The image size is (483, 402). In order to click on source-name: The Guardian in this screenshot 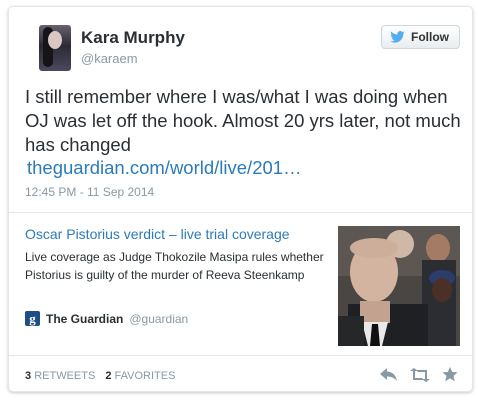, I will do `click(85, 318)`.